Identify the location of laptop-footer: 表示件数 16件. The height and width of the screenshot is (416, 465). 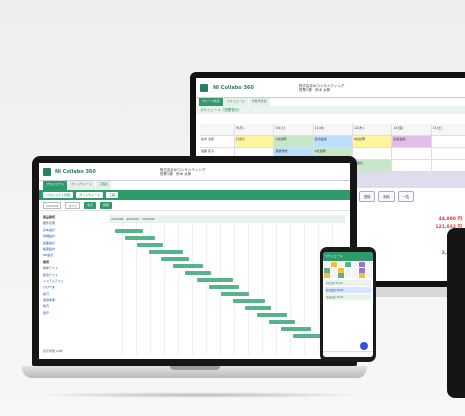
(53, 351).